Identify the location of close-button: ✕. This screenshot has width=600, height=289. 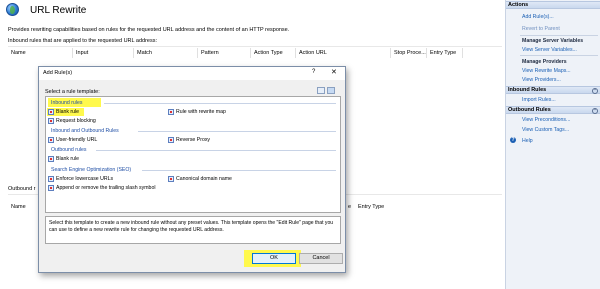
(334, 72).